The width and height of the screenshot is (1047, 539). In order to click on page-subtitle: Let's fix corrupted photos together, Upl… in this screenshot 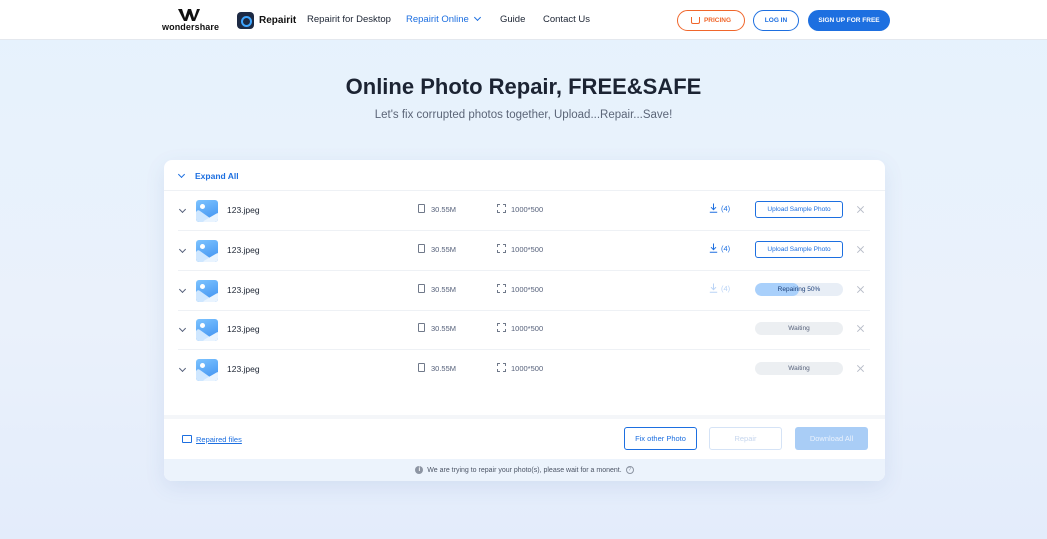, I will do `click(523, 115)`.